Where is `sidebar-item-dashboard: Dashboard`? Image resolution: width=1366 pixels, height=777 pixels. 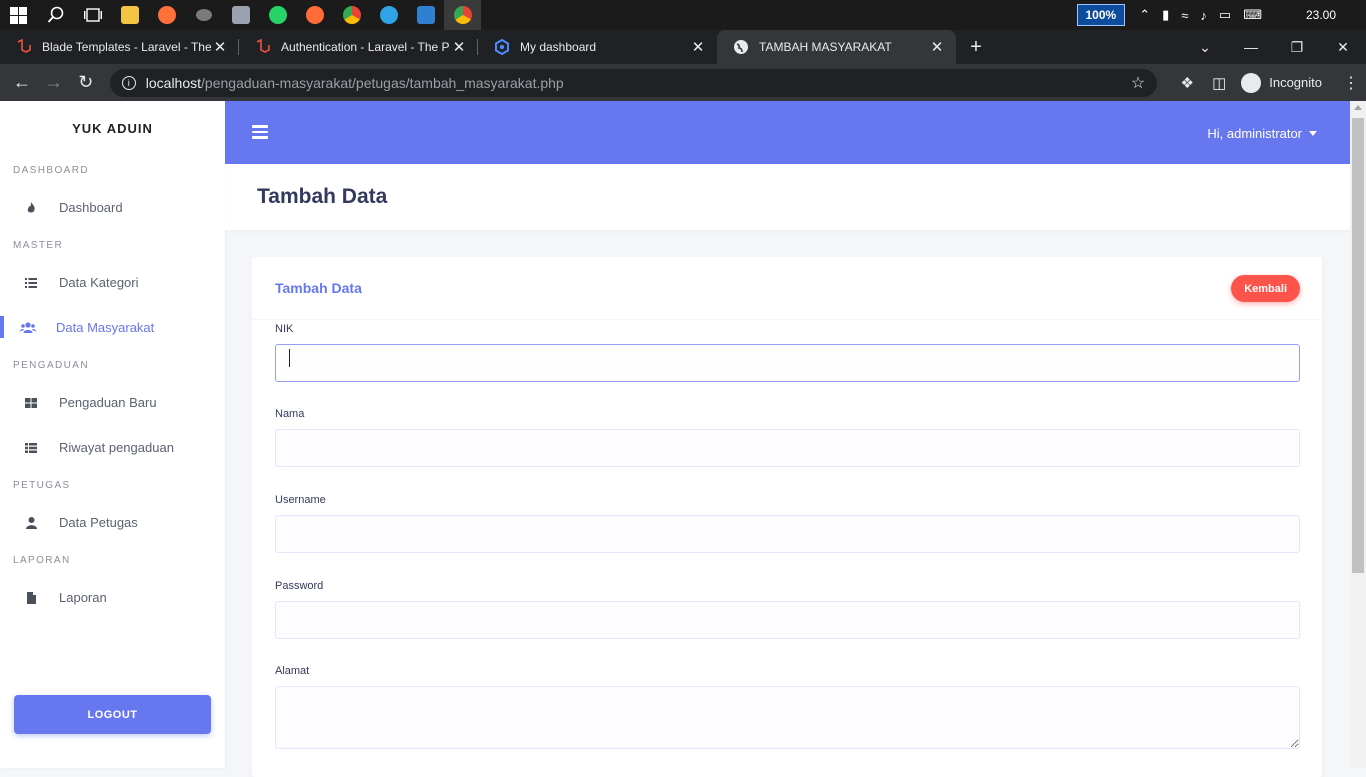 sidebar-item-dashboard: Dashboard is located at coordinates (112, 207).